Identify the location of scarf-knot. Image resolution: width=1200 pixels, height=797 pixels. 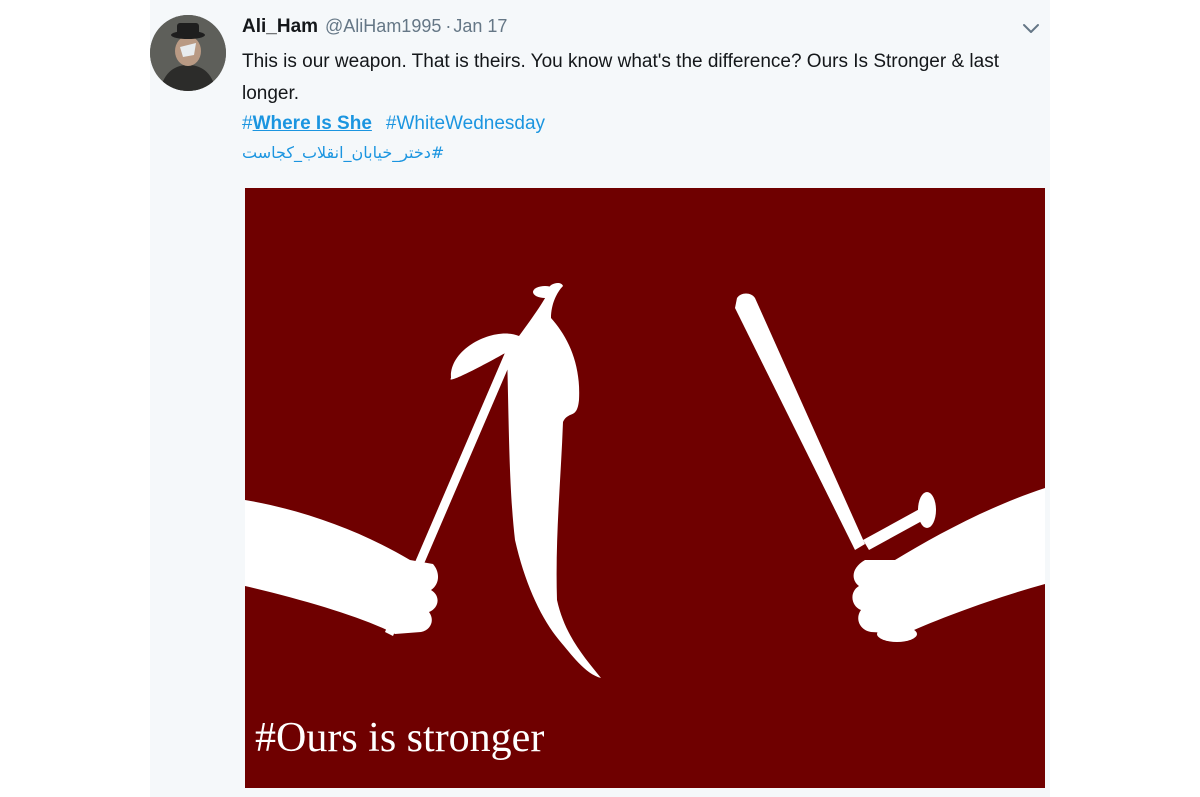
(545, 292).